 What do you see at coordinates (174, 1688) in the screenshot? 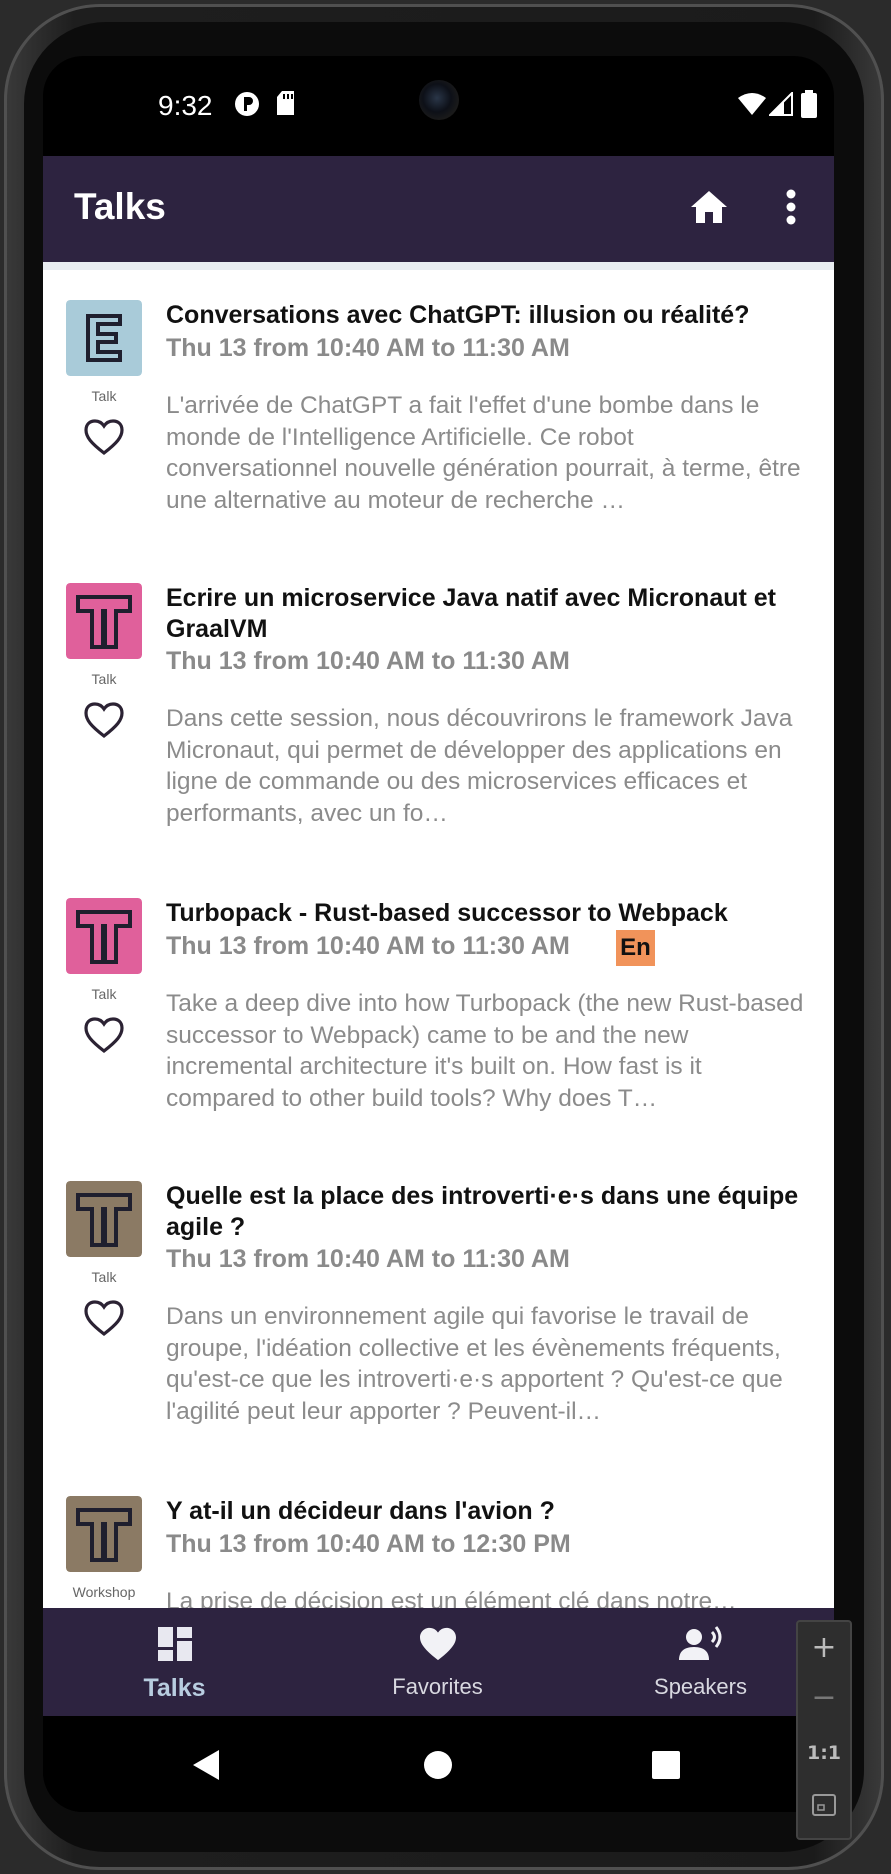
I see `nav-label-talks: Talks` at bounding box center [174, 1688].